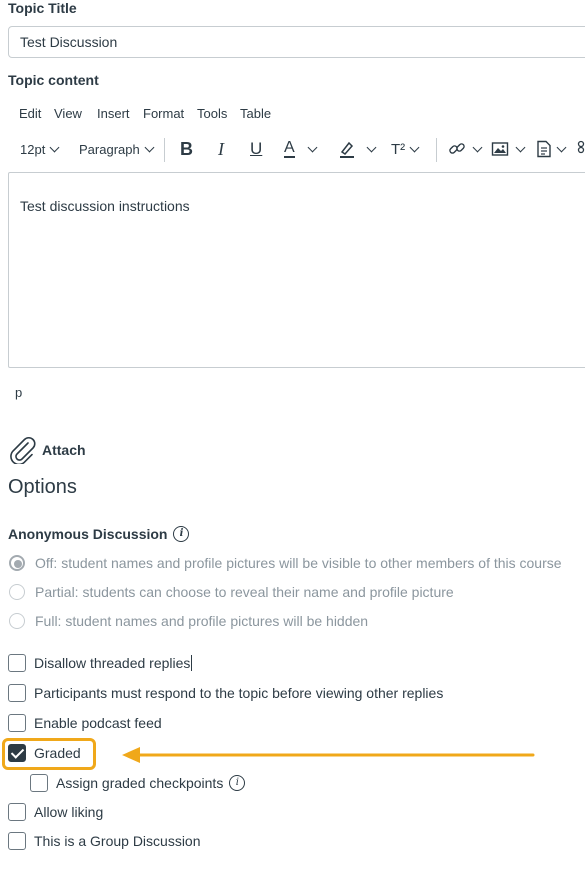 The image size is (585, 872). What do you see at coordinates (328, 755) in the screenshot?
I see `pointer-arrow-icon` at bounding box center [328, 755].